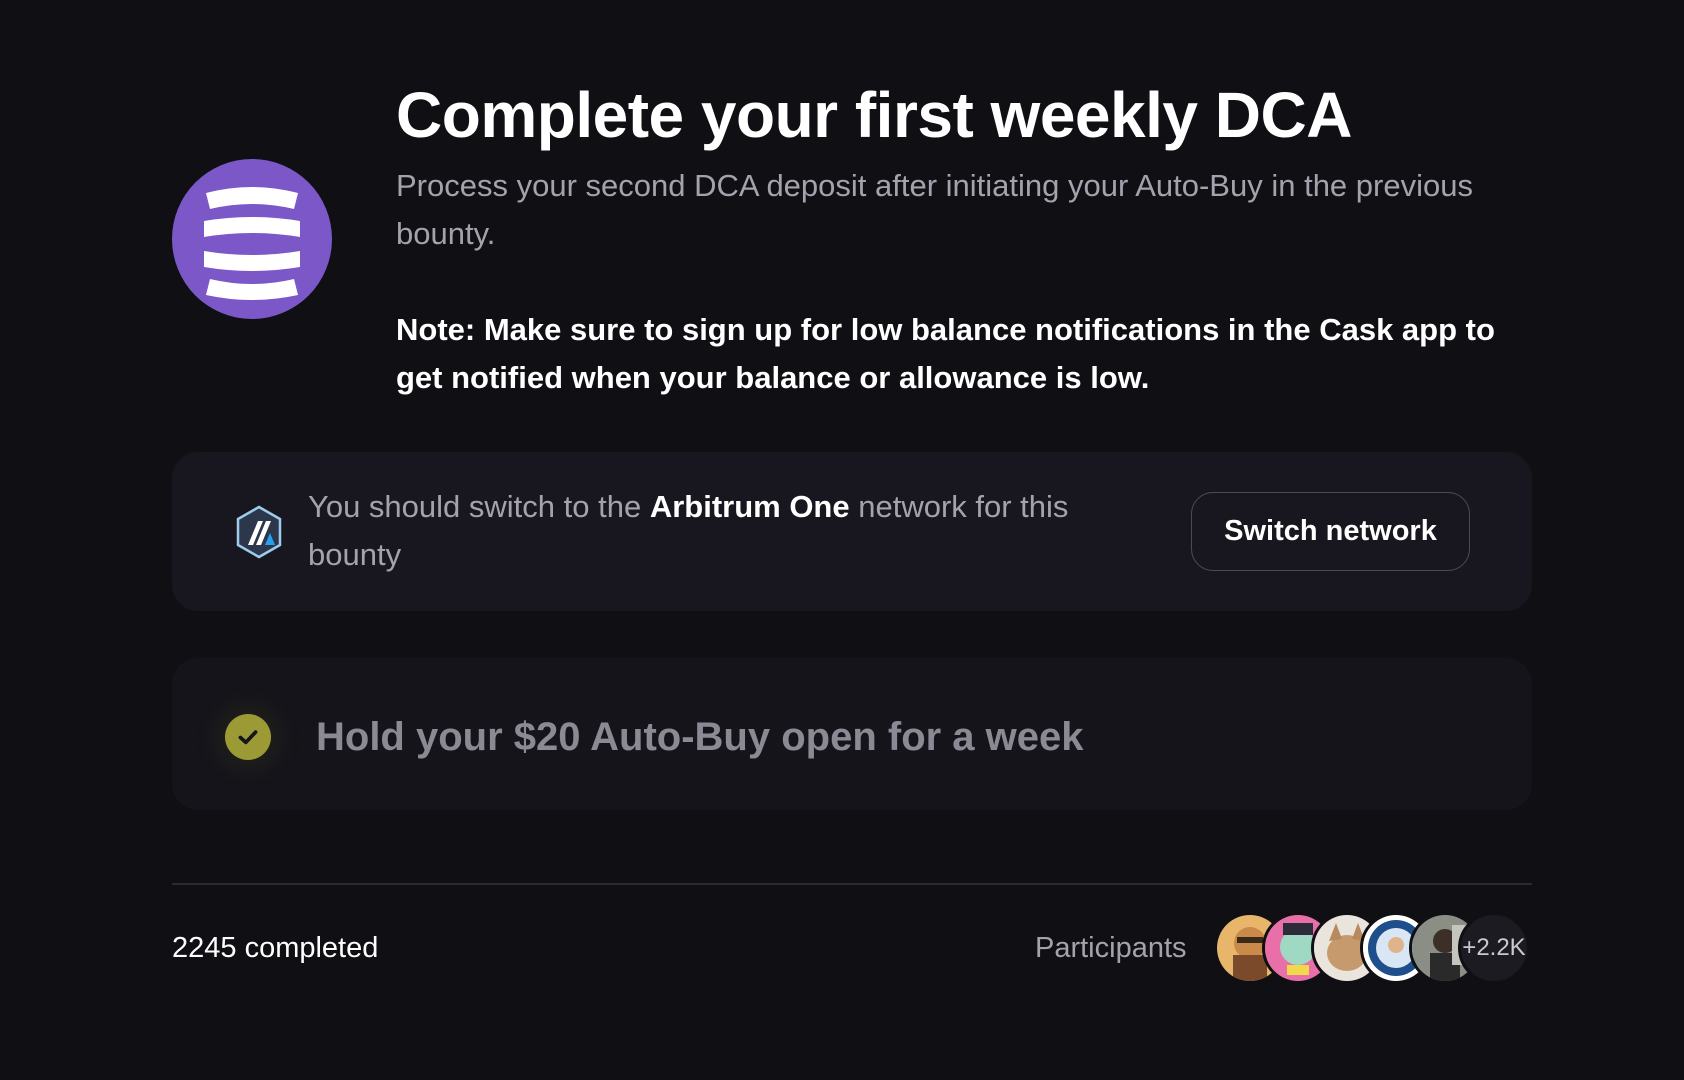  What do you see at coordinates (1494, 948) in the screenshot?
I see `participants-more-count: +2.2K` at bounding box center [1494, 948].